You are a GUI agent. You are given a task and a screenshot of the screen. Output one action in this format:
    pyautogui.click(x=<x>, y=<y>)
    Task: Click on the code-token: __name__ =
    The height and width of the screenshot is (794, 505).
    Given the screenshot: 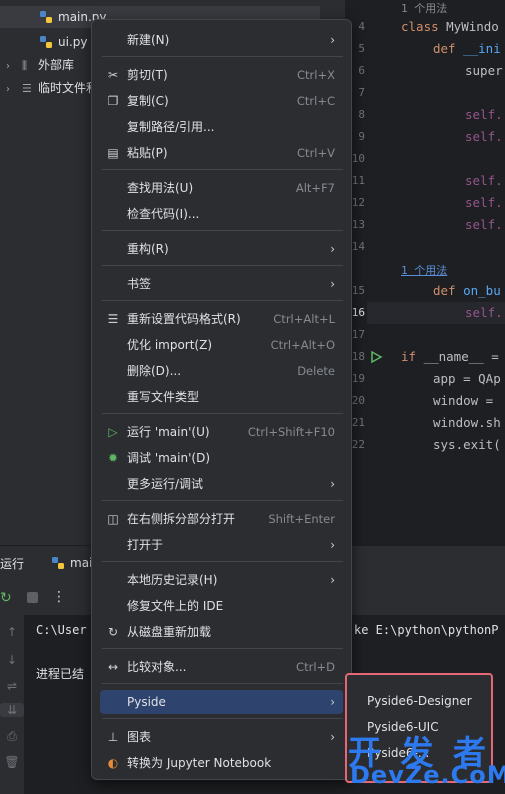 What is the action you would take?
    pyautogui.click(x=461, y=356)
    